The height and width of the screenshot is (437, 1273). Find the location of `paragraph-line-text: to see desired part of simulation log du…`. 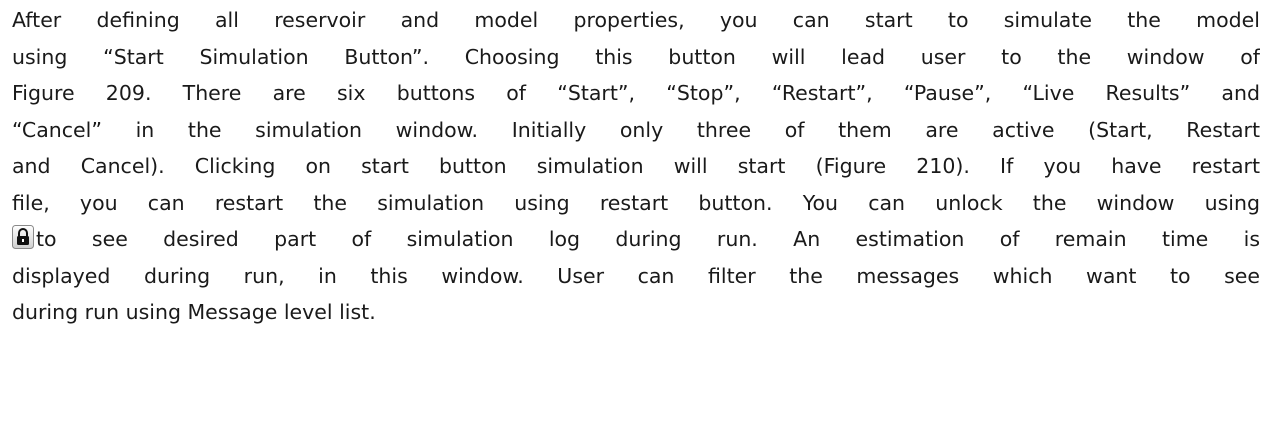

paragraph-line-text: to see desired part of simulation log du… is located at coordinates (648, 239).